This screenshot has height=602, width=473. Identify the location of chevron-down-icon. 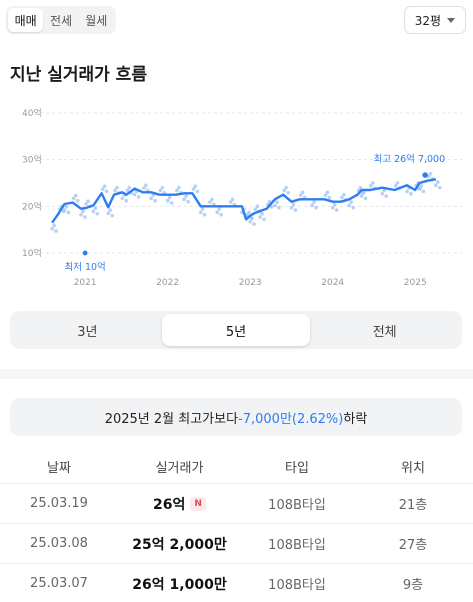
(451, 20).